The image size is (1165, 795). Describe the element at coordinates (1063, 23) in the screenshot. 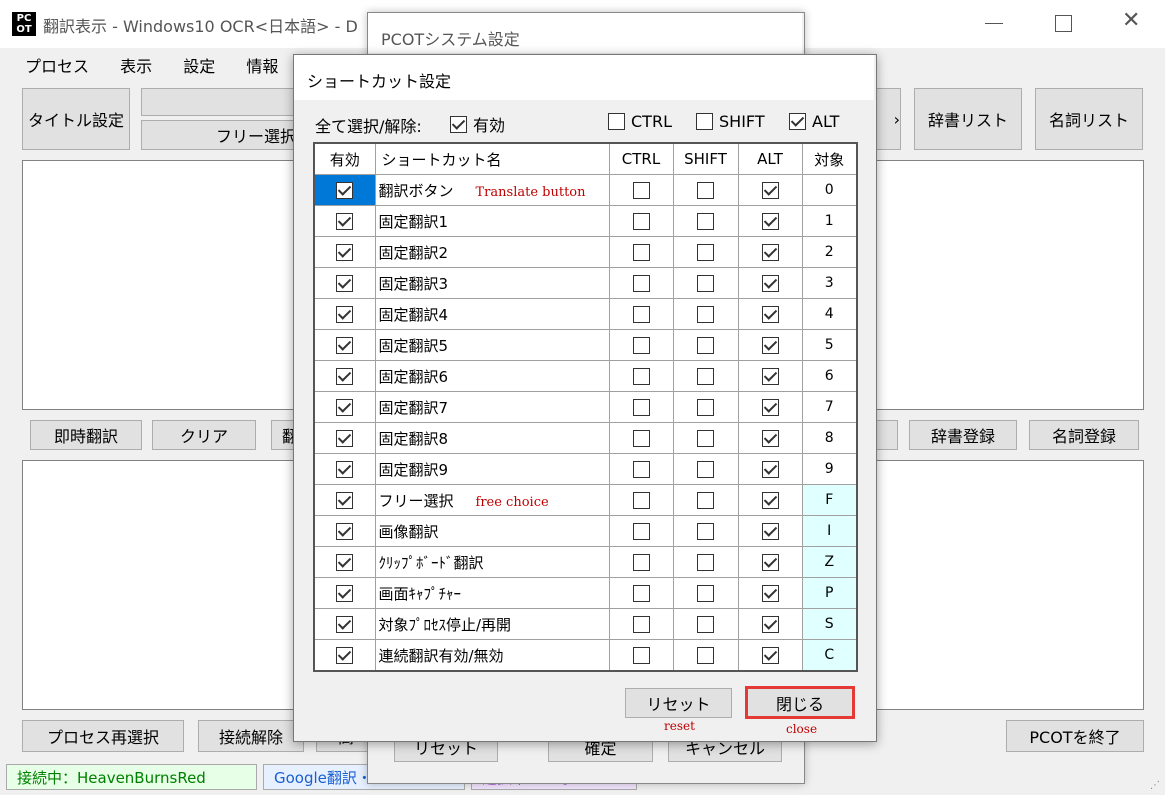

I see `maximize-icon` at that location.